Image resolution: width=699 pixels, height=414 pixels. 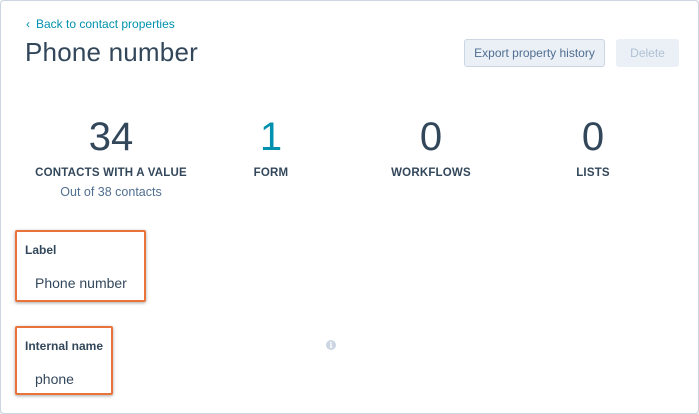 What do you see at coordinates (105, 24) in the screenshot?
I see `back-link-label: Back to contact properties` at bounding box center [105, 24].